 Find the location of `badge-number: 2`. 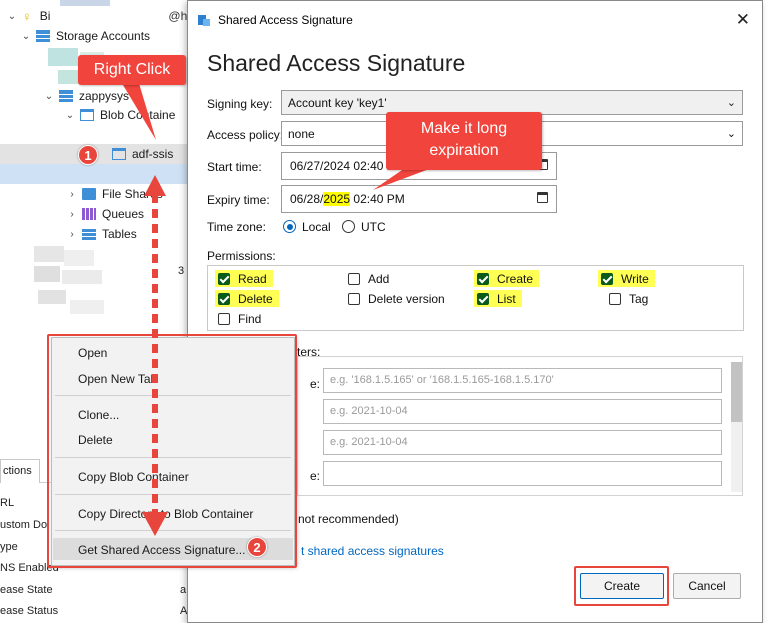

badge-number: 2 is located at coordinates (257, 547).